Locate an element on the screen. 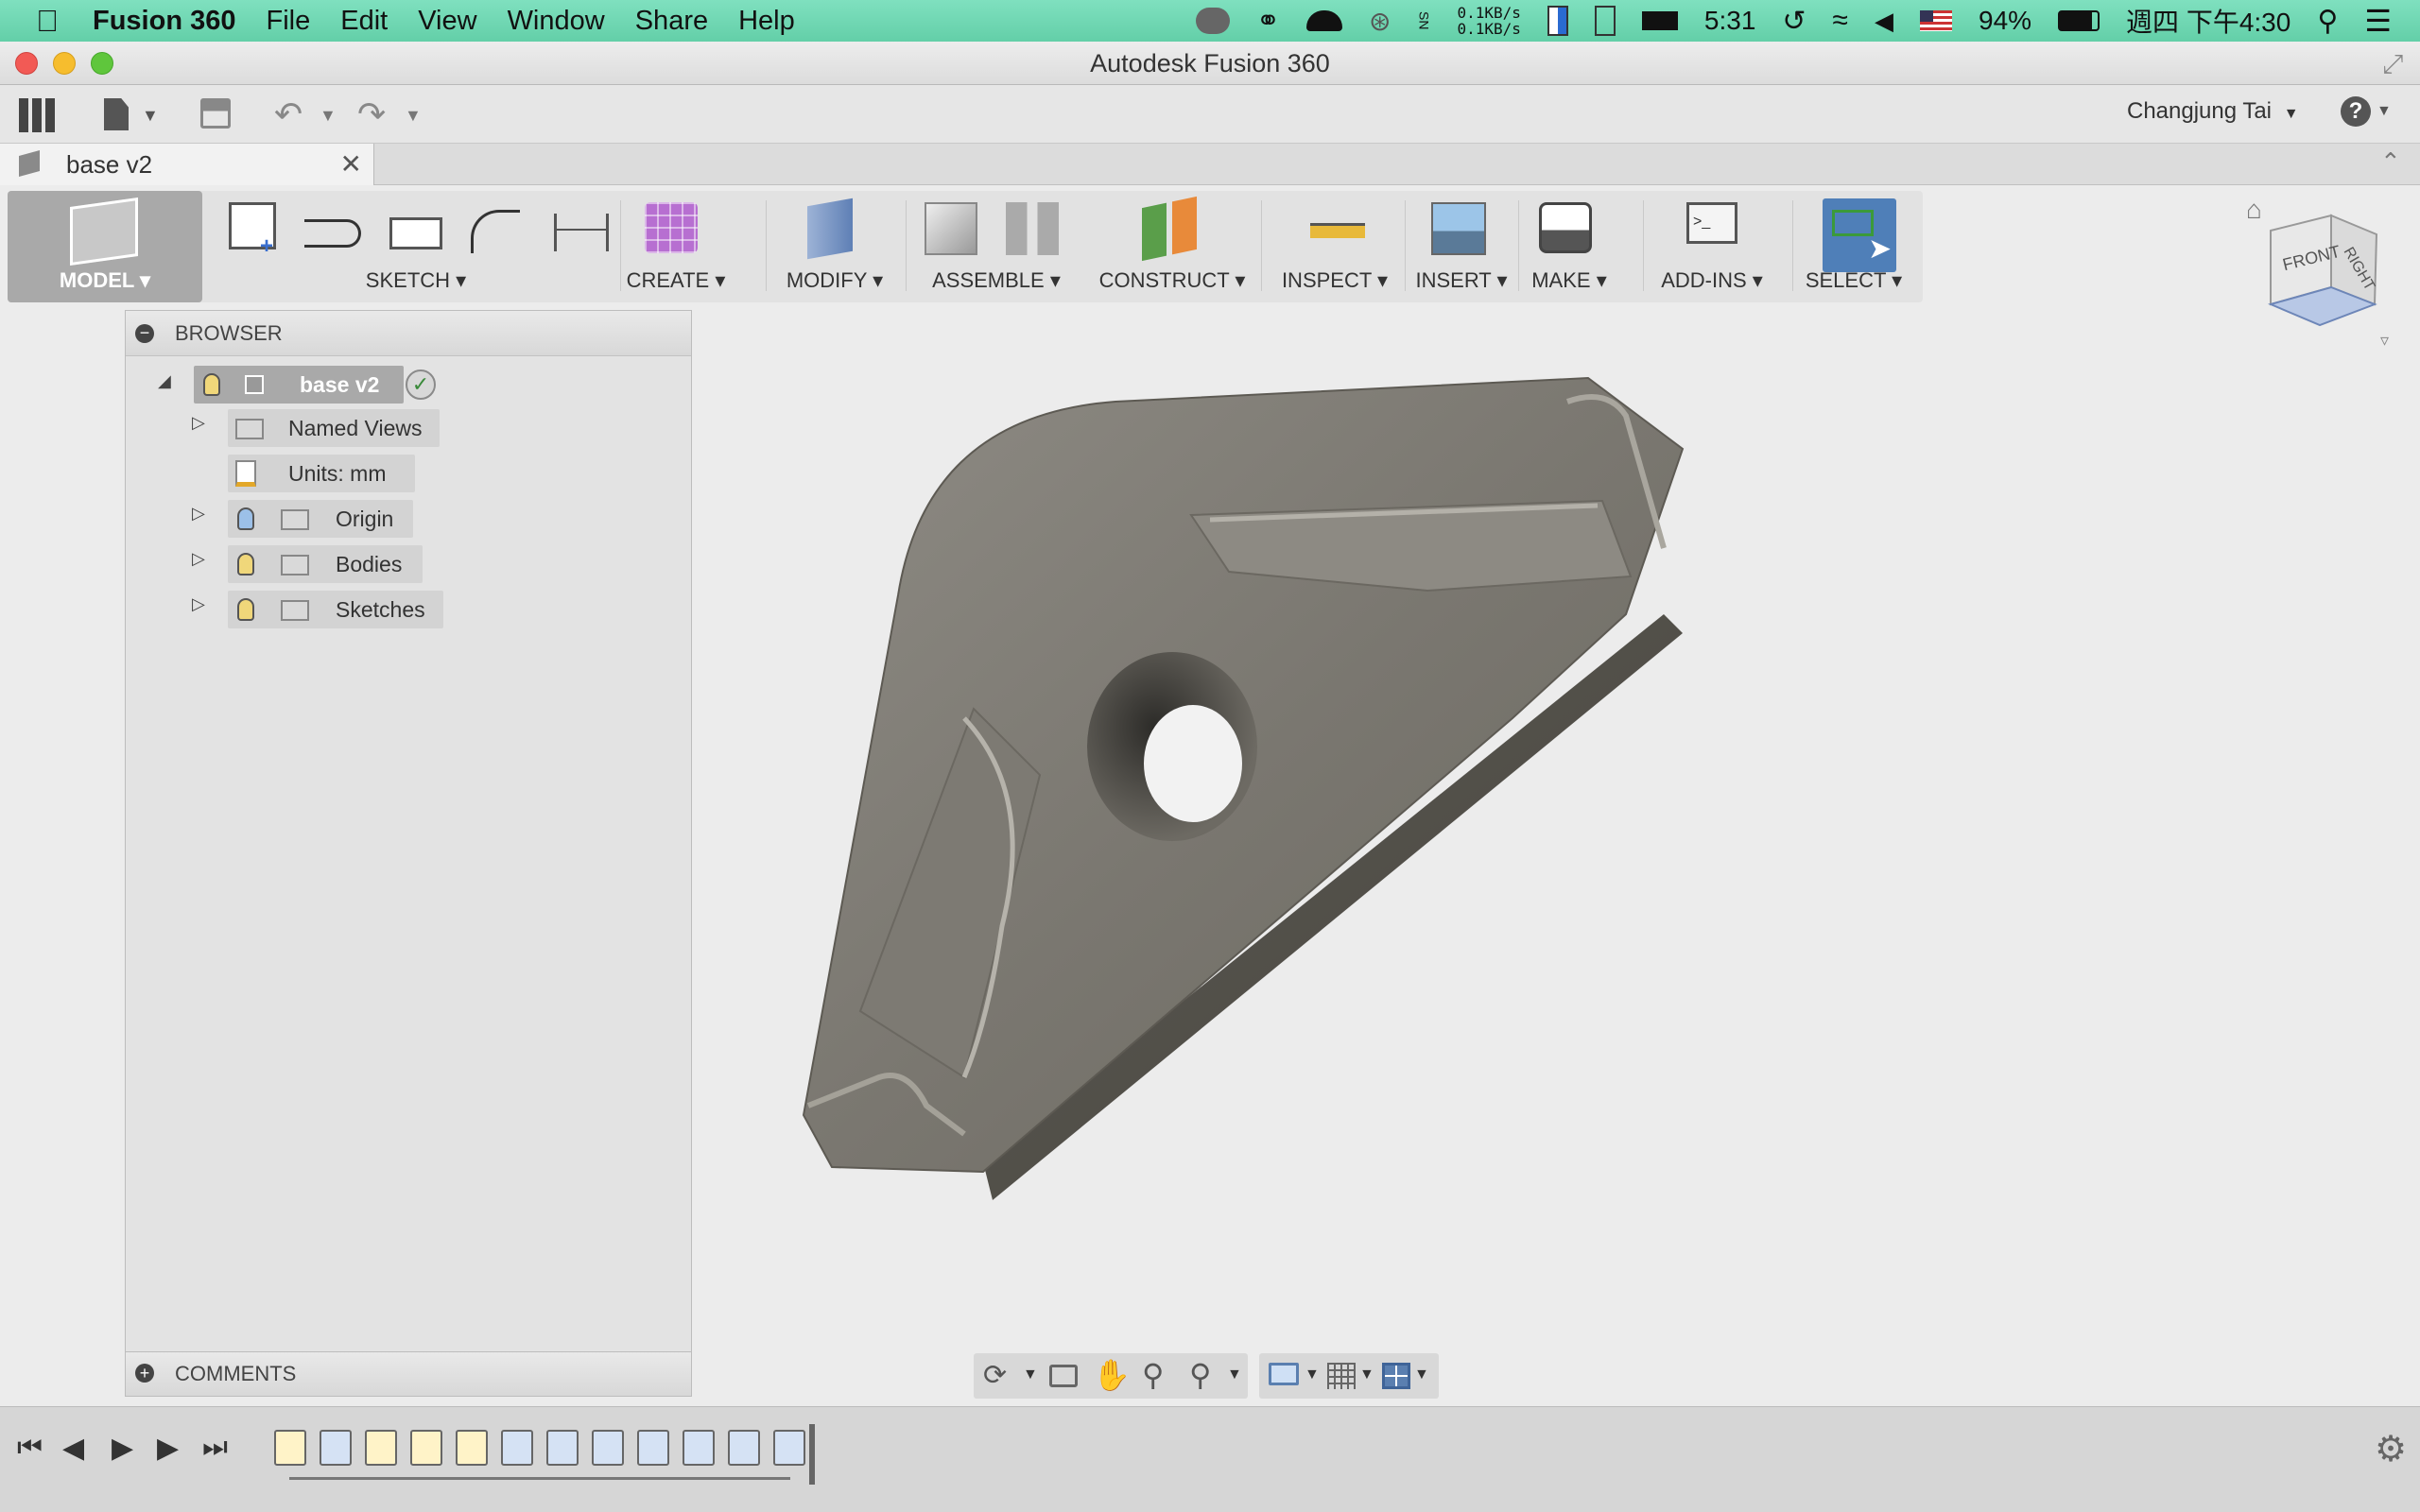 The image size is (2420, 1512). grid-dropdown-icon: ▼ is located at coordinates (1366, 1374).